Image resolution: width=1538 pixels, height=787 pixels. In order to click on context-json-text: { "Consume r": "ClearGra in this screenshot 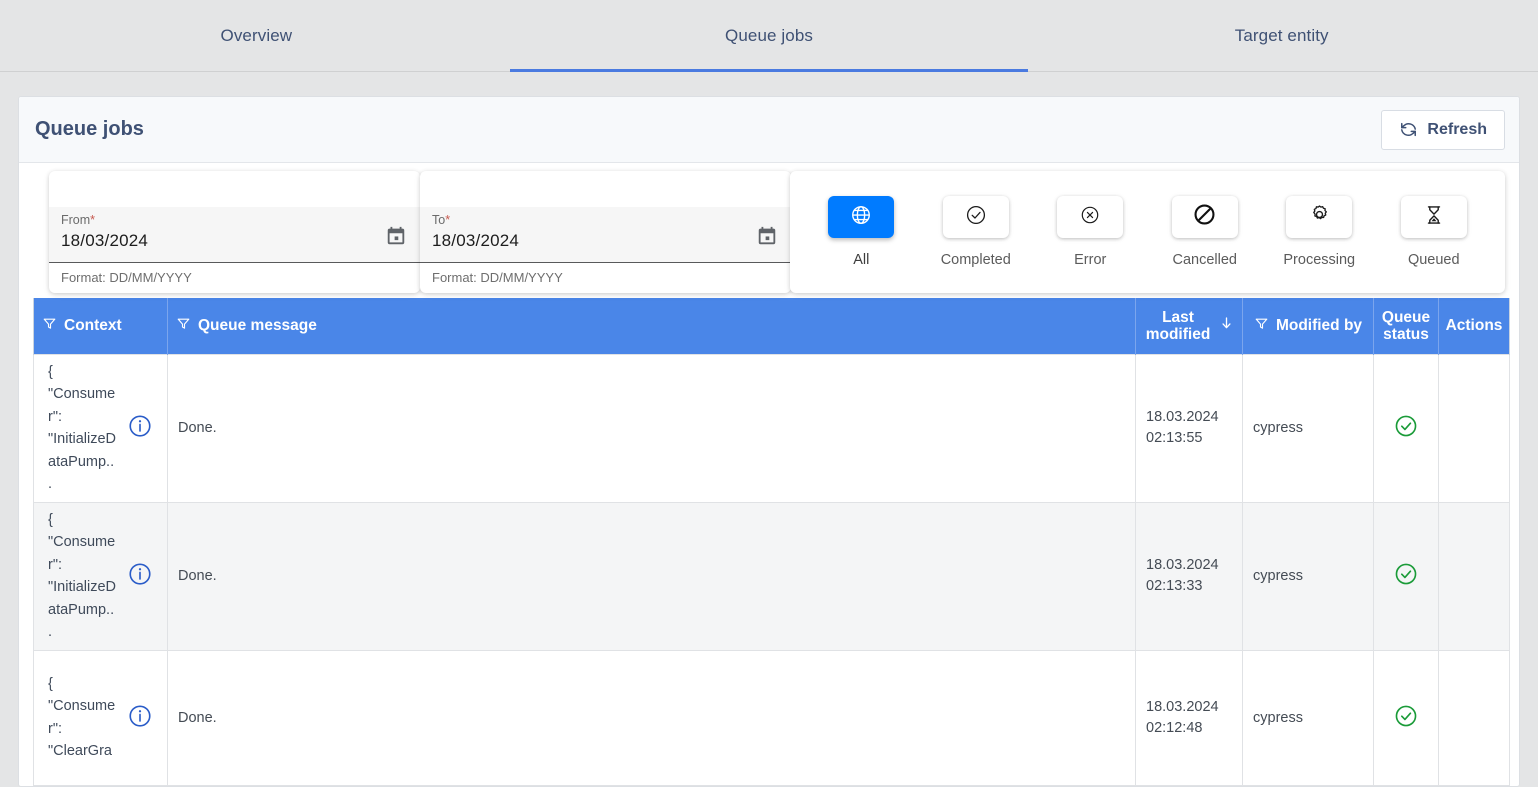, I will do `click(82, 717)`.